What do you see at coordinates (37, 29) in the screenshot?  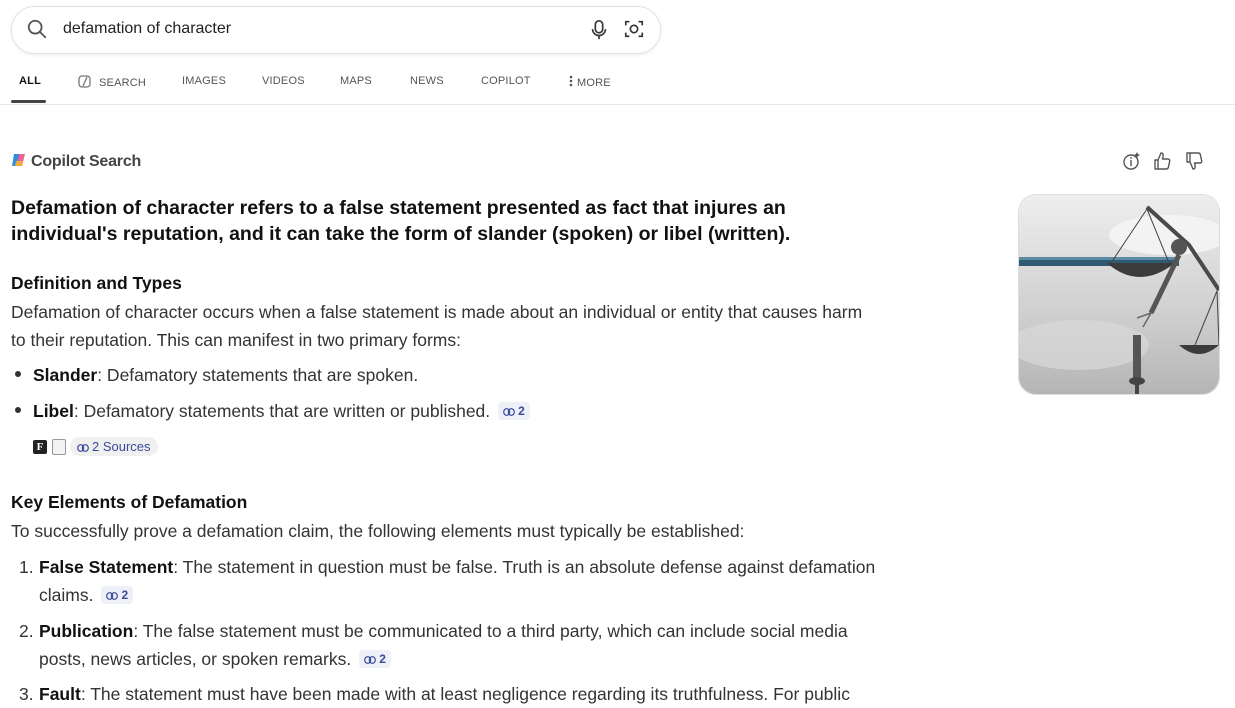 I see `search-icon` at bounding box center [37, 29].